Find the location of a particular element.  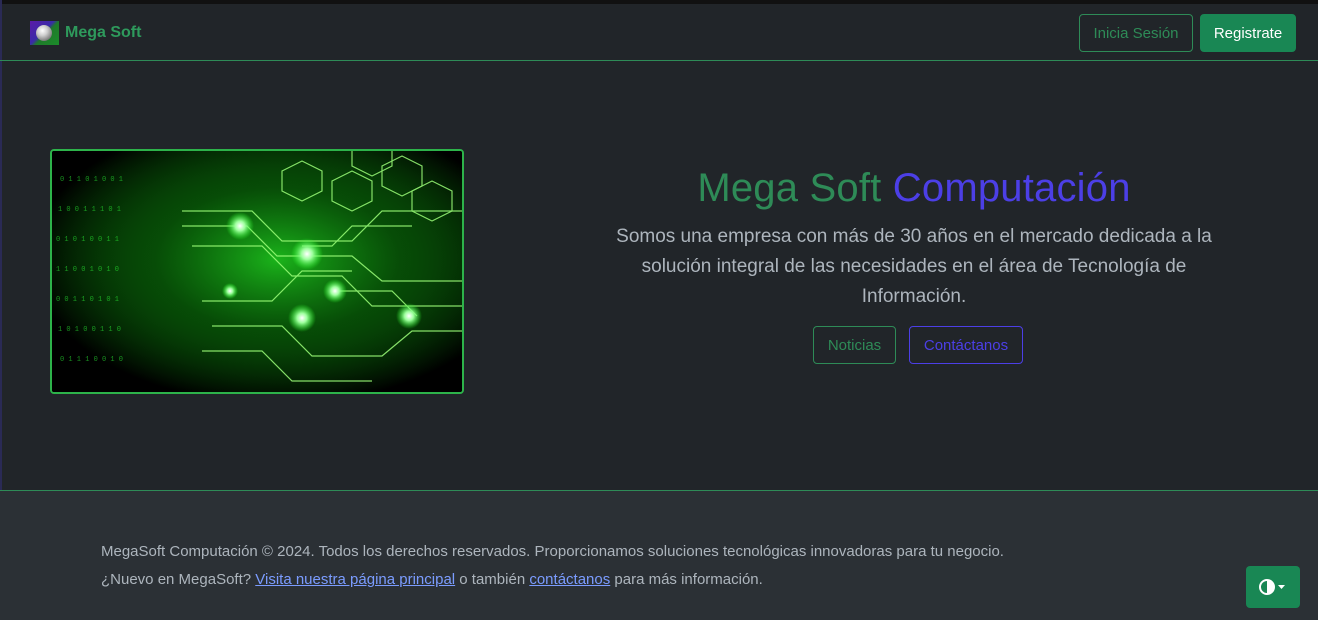

main-page-link: Visita nuestra página principal is located at coordinates (355, 579).